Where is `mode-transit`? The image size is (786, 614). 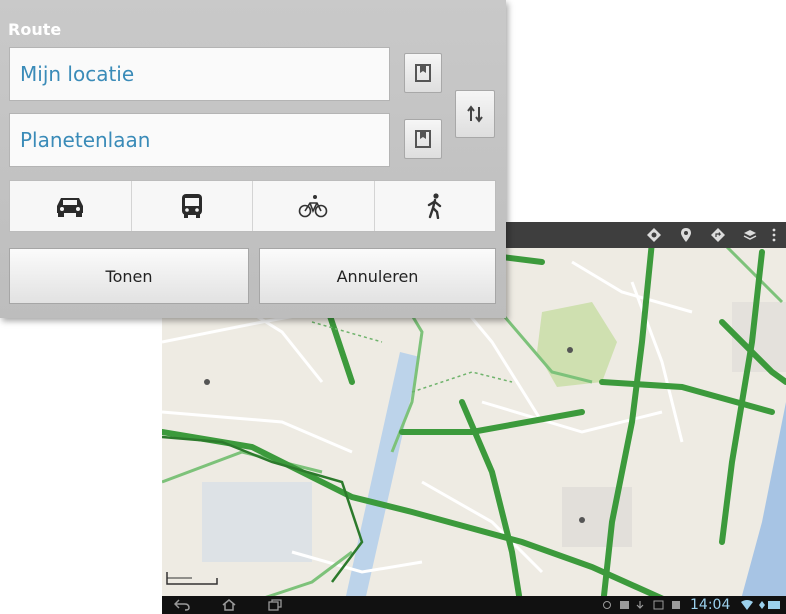
mode-transit is located at coordinates (192, 206).